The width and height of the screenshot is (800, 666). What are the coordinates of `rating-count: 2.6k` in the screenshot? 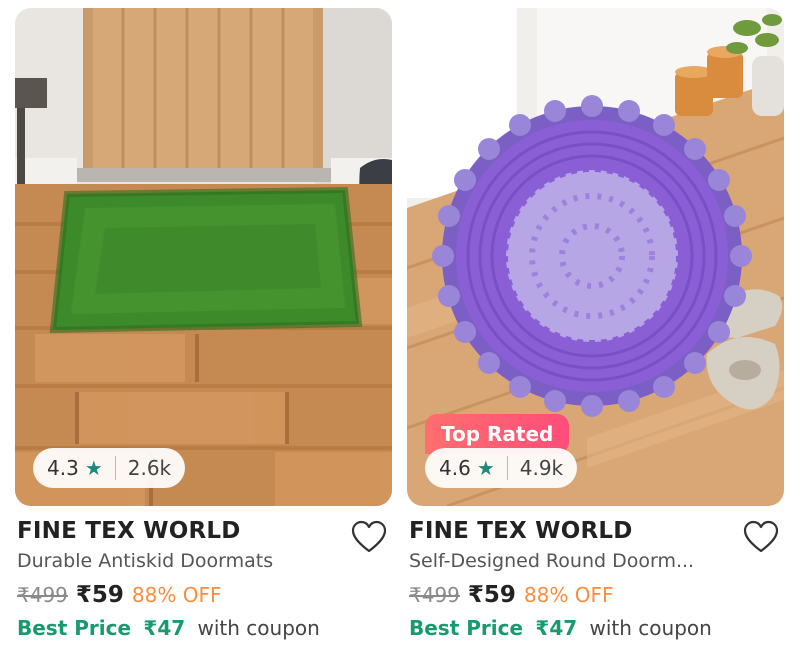 It's located at (149, 468).